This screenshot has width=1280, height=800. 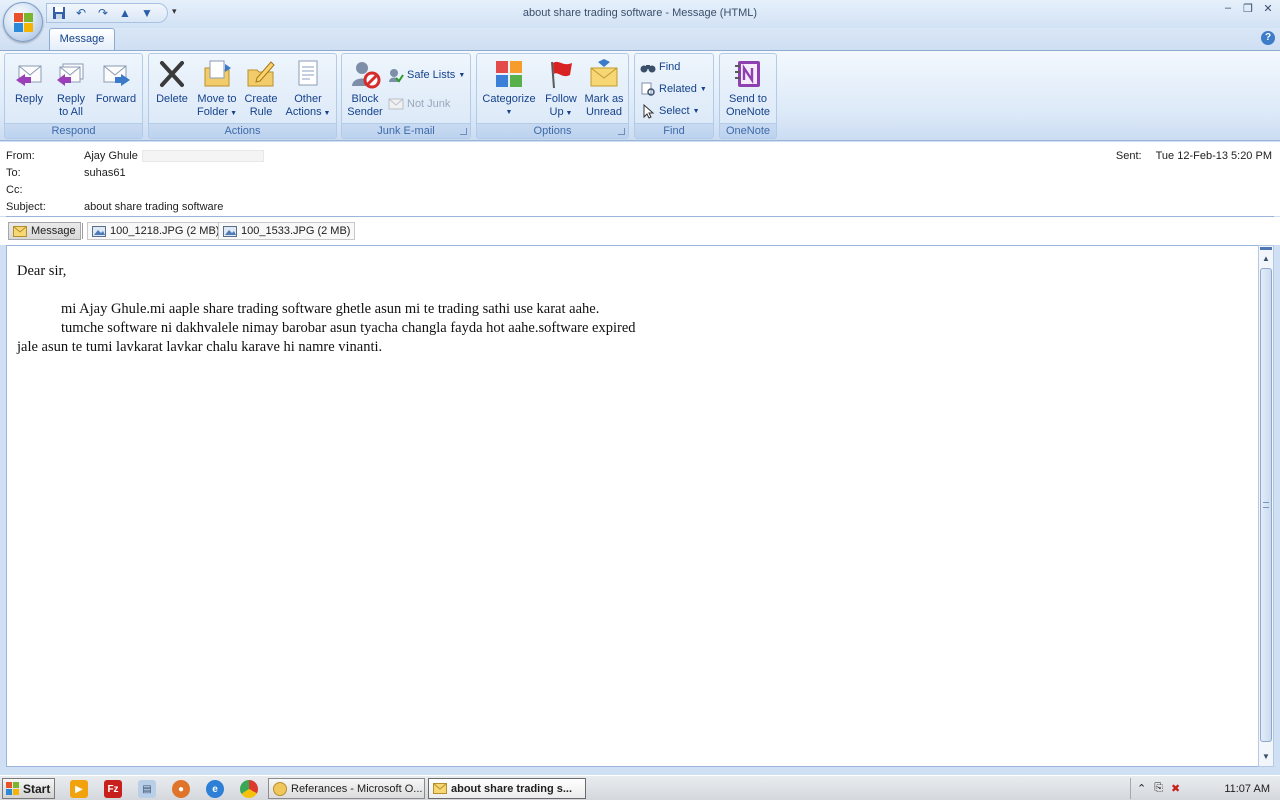 What do you see at coordinates (215, 789) in the screenshot?
I see `internet-explorer-icon: e` at bounding box center [215, 789].